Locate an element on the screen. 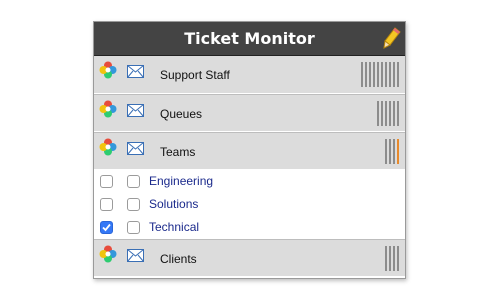 The height and width of the screenshot is (302, 500). row-label: Teams is located at coordinates (178, 152).